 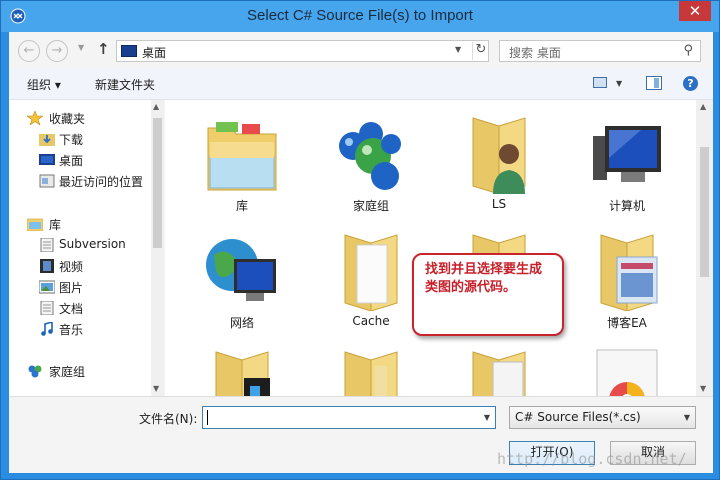 I want to click on preview-pane-icon, so click(x=654, y=83).